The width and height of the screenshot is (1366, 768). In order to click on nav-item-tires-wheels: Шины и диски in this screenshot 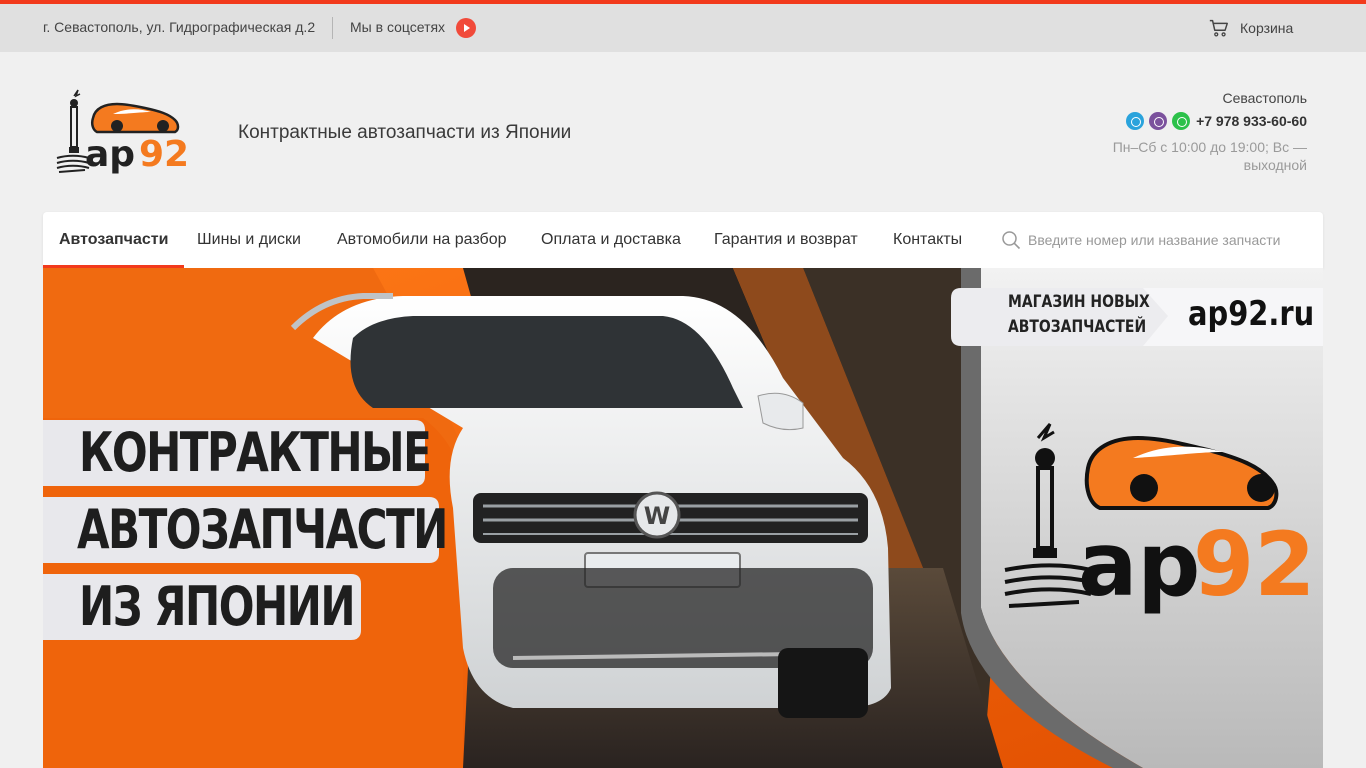, I will do `click(249, 240)`.